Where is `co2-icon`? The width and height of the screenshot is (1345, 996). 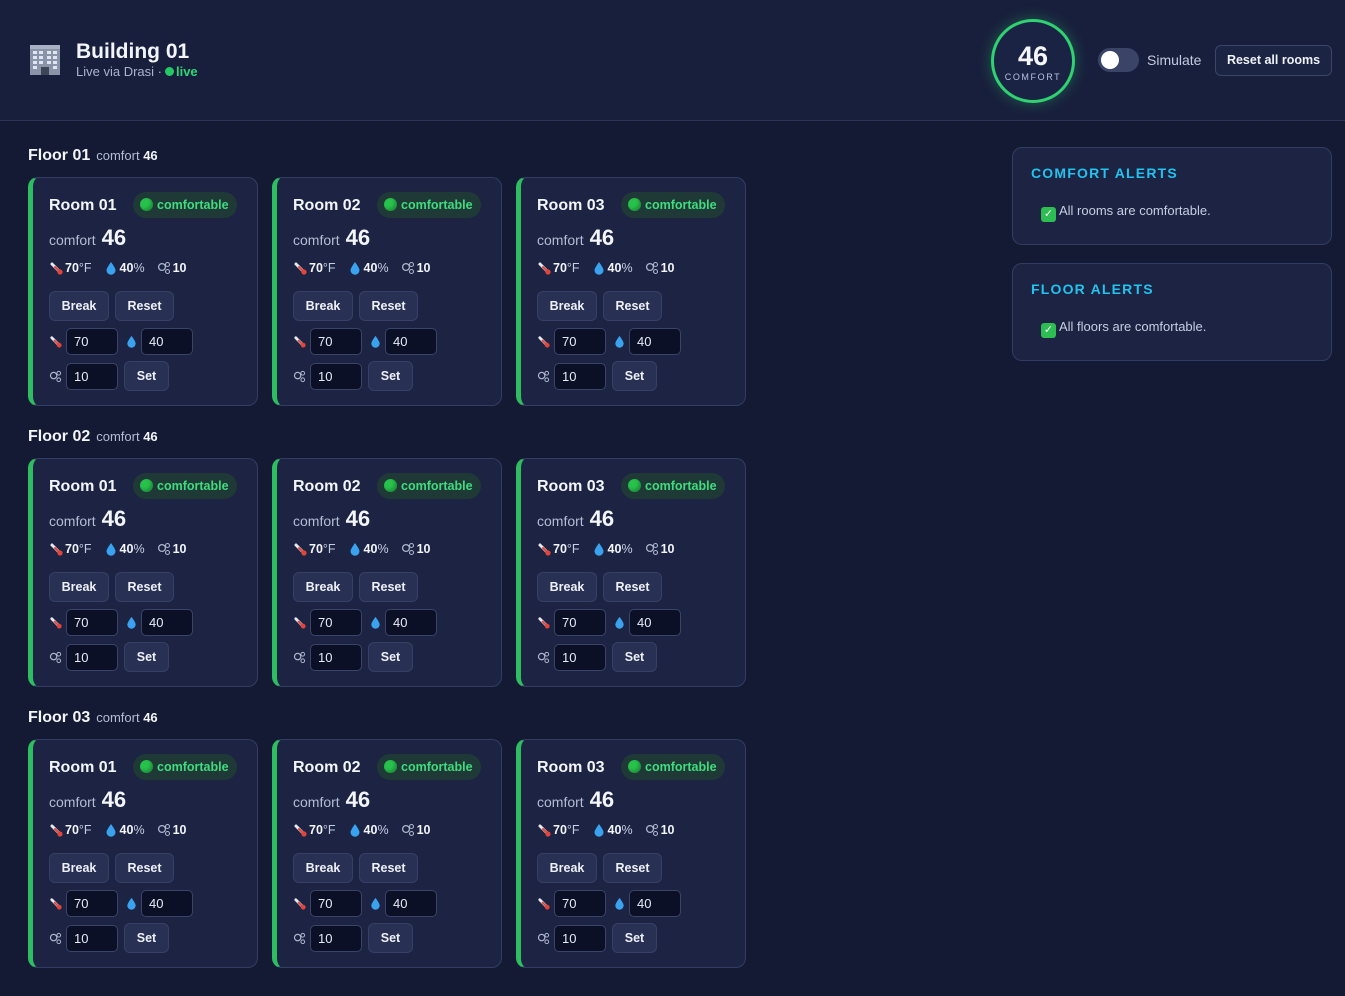 co2-icon is located at coordinates (652, 830).